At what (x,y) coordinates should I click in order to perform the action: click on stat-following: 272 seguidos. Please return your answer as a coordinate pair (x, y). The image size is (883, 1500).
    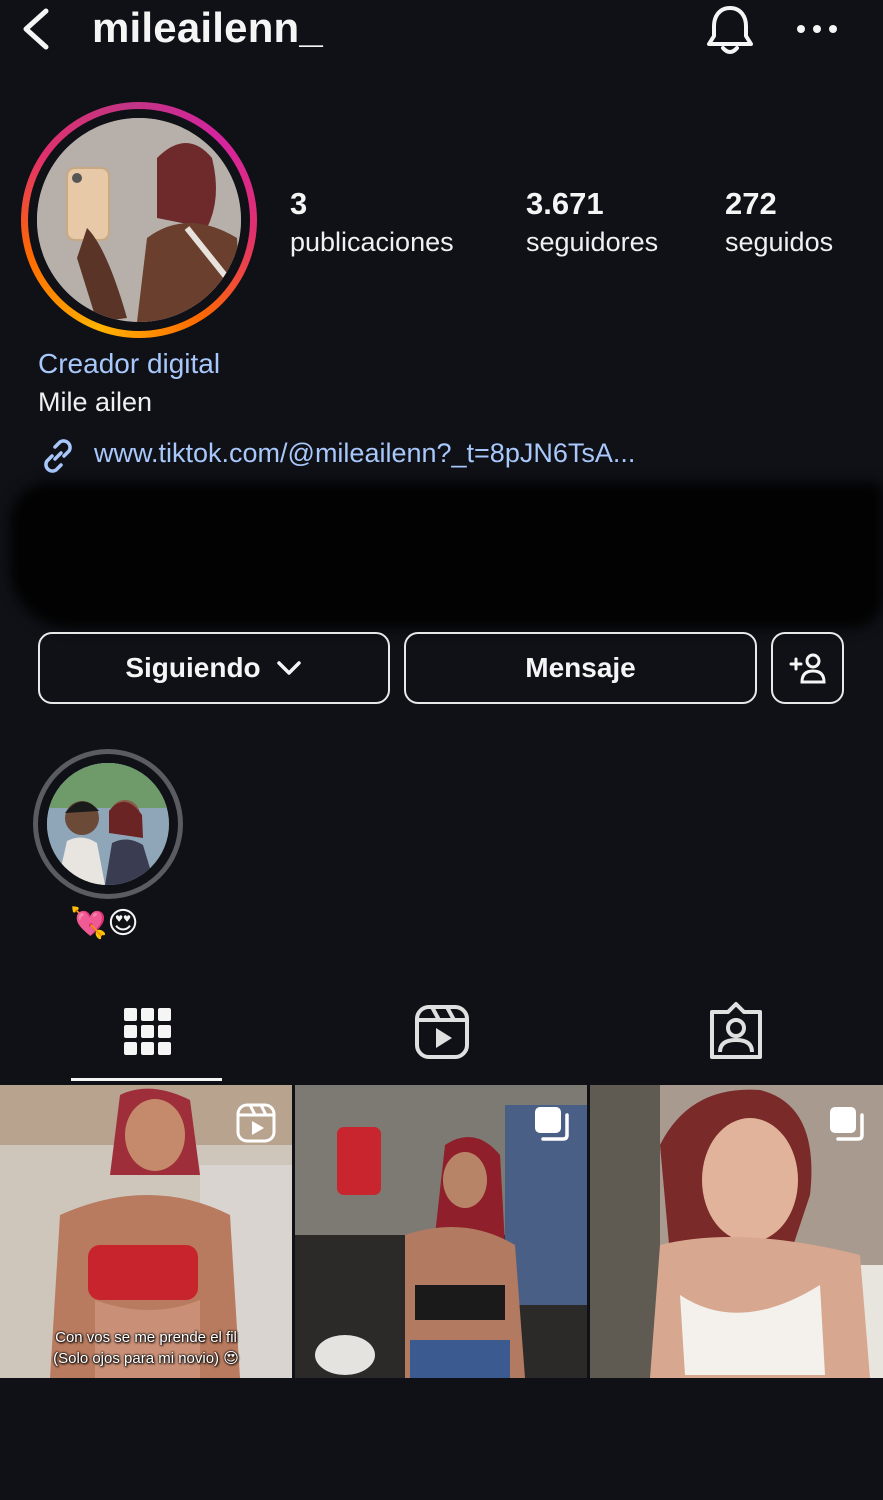
    Looking at the image, I should click on (779, 222).